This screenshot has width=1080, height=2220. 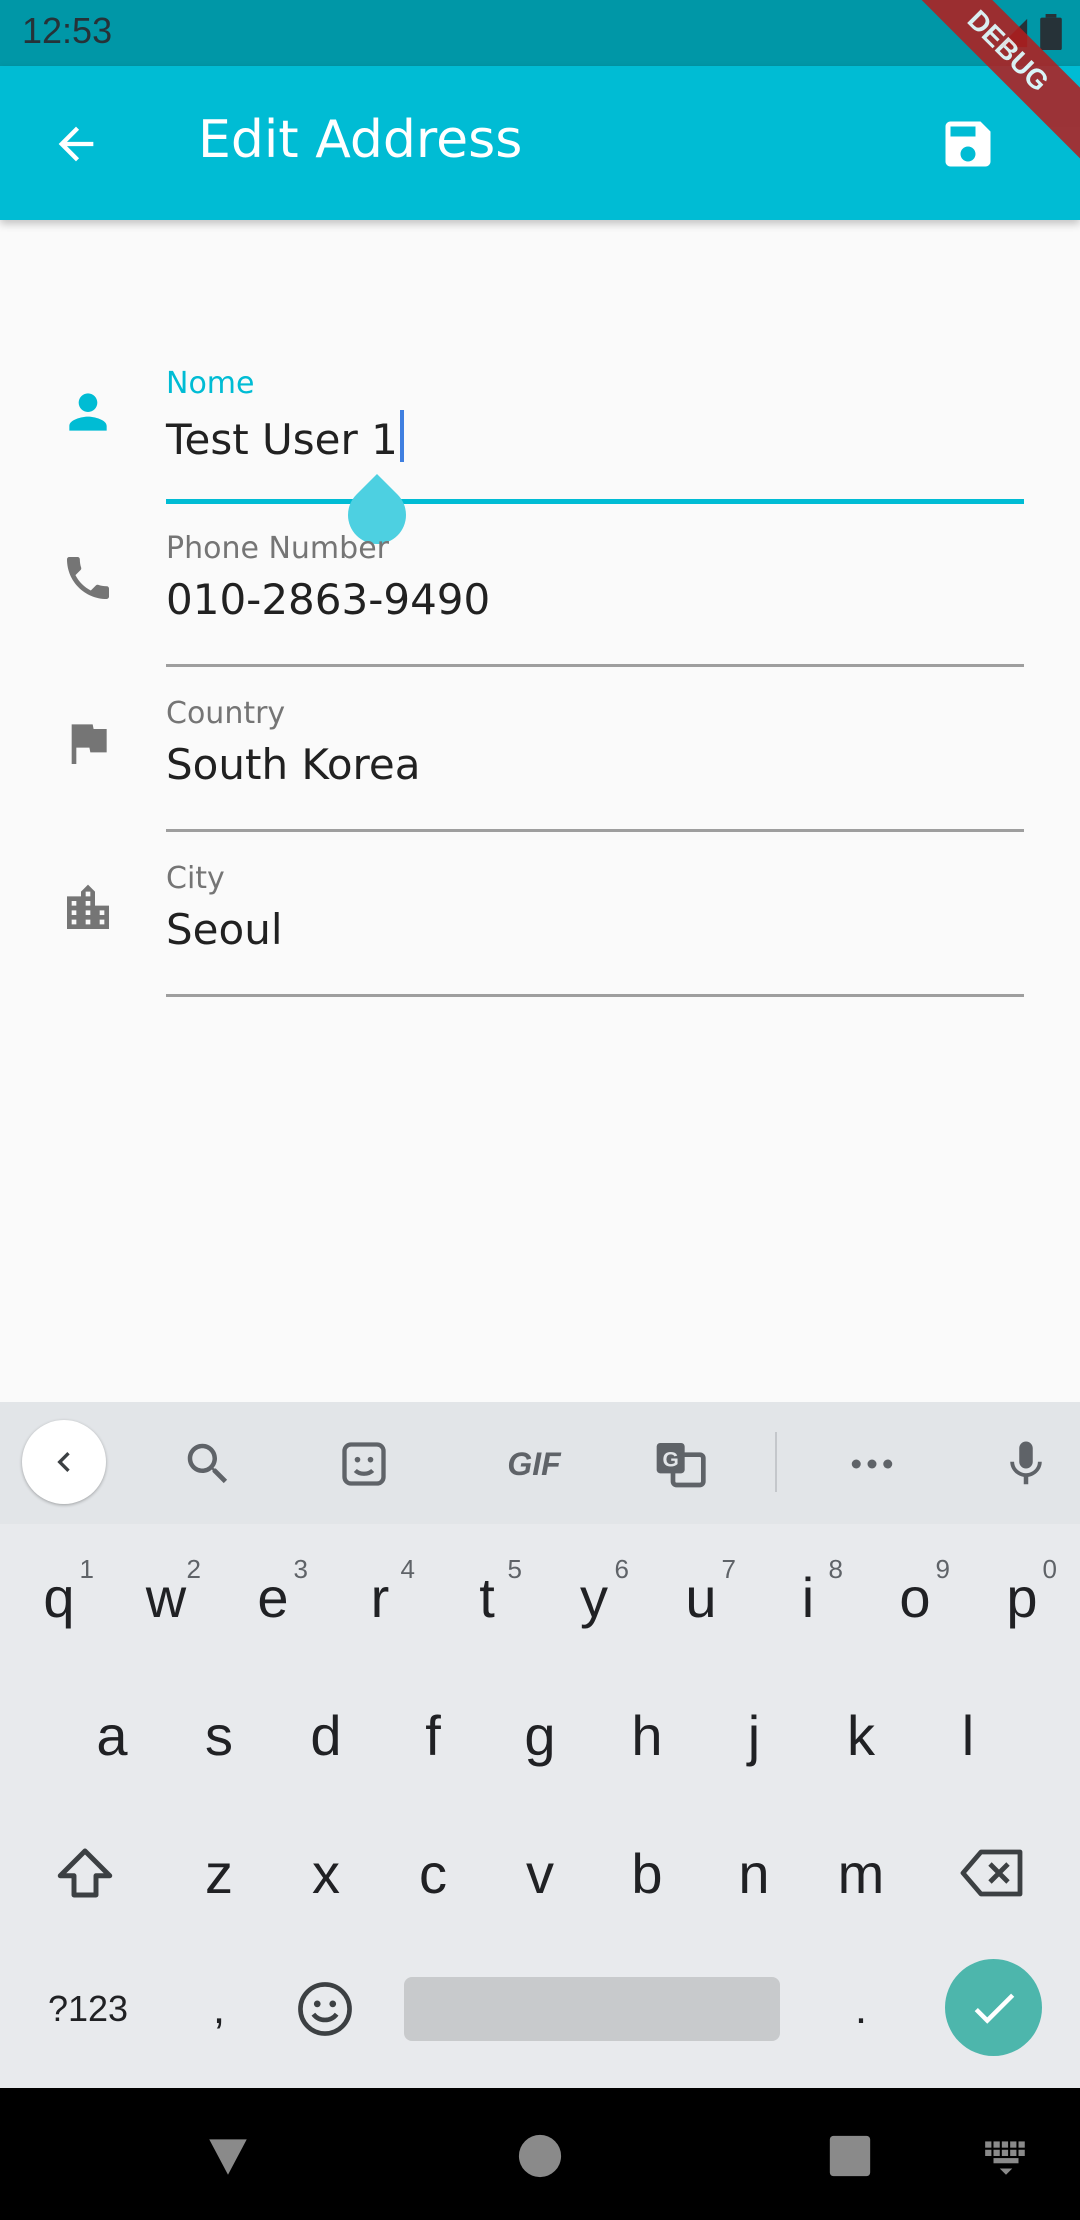 I want to click on page-title: Edit Address, so click(x=360, y=140).